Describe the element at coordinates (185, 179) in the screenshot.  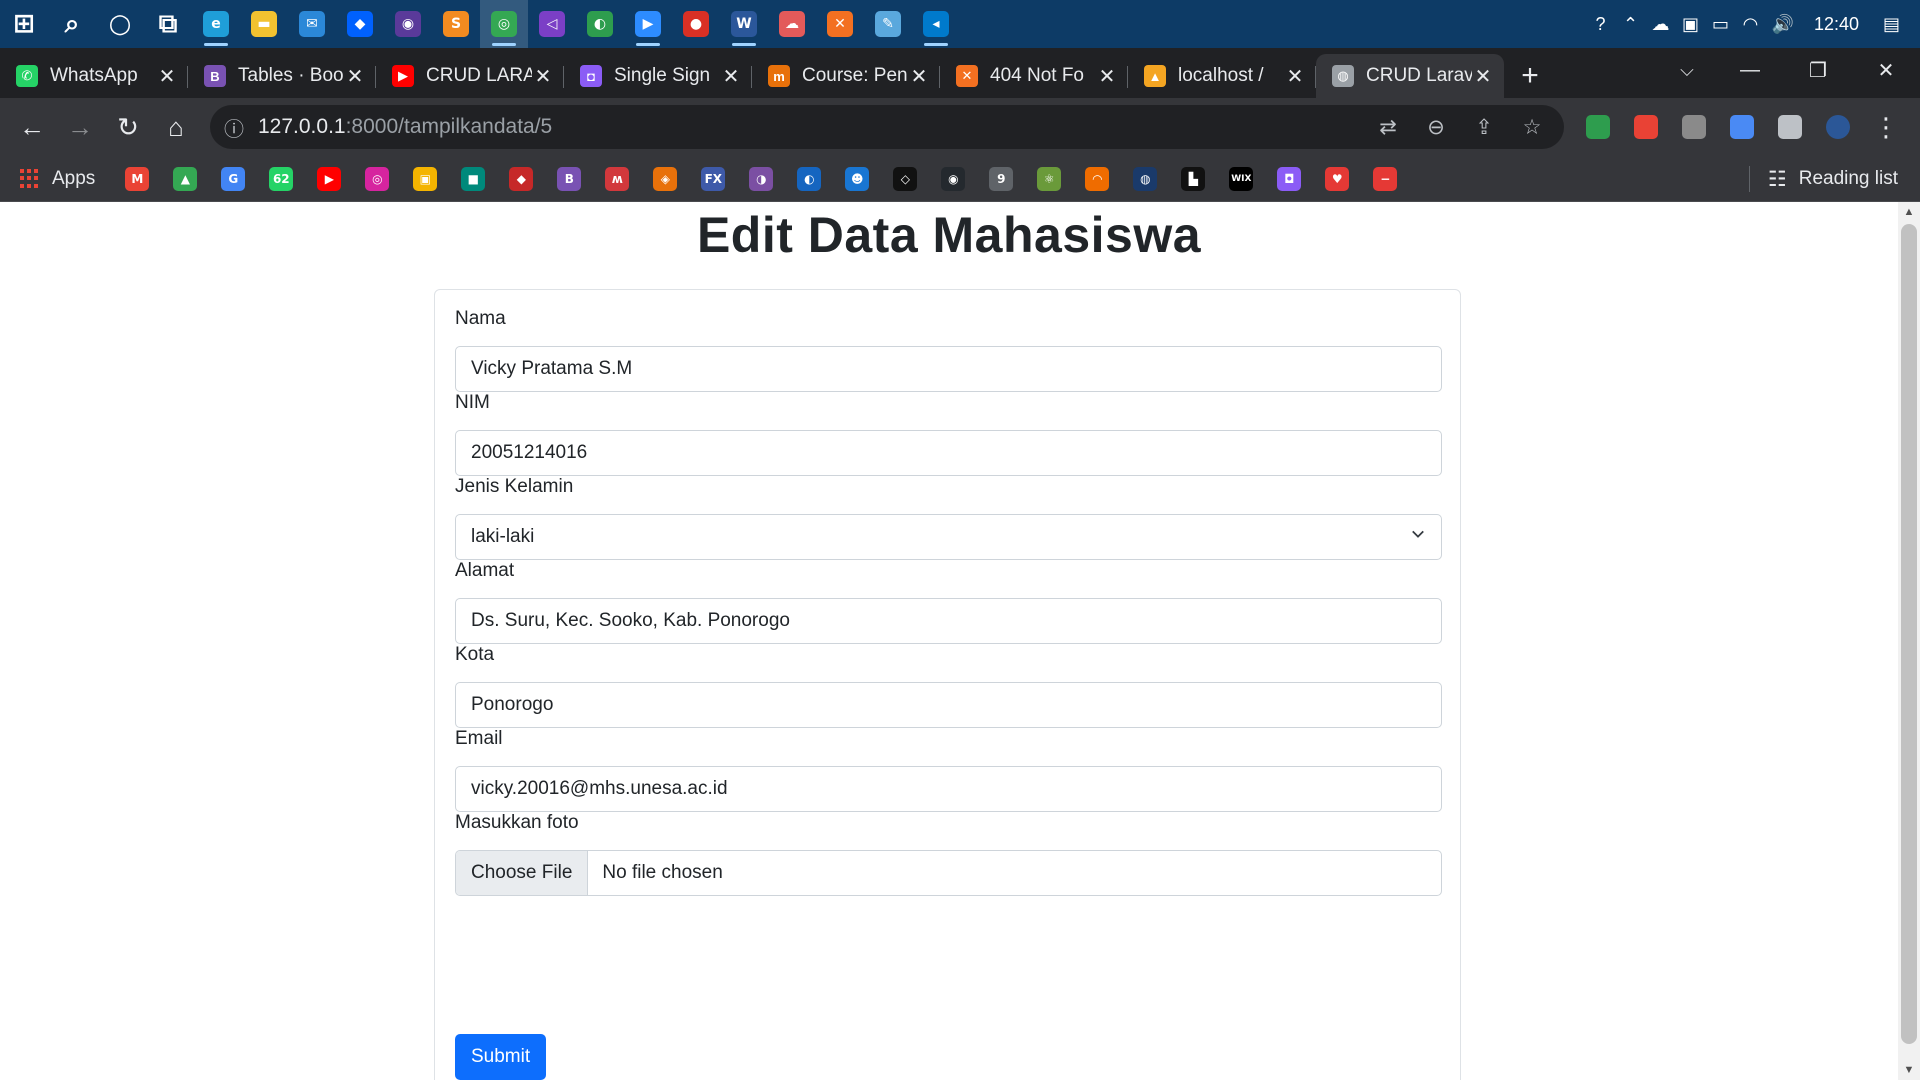
I see `bookmark-drive-icon: ▲` at that location.